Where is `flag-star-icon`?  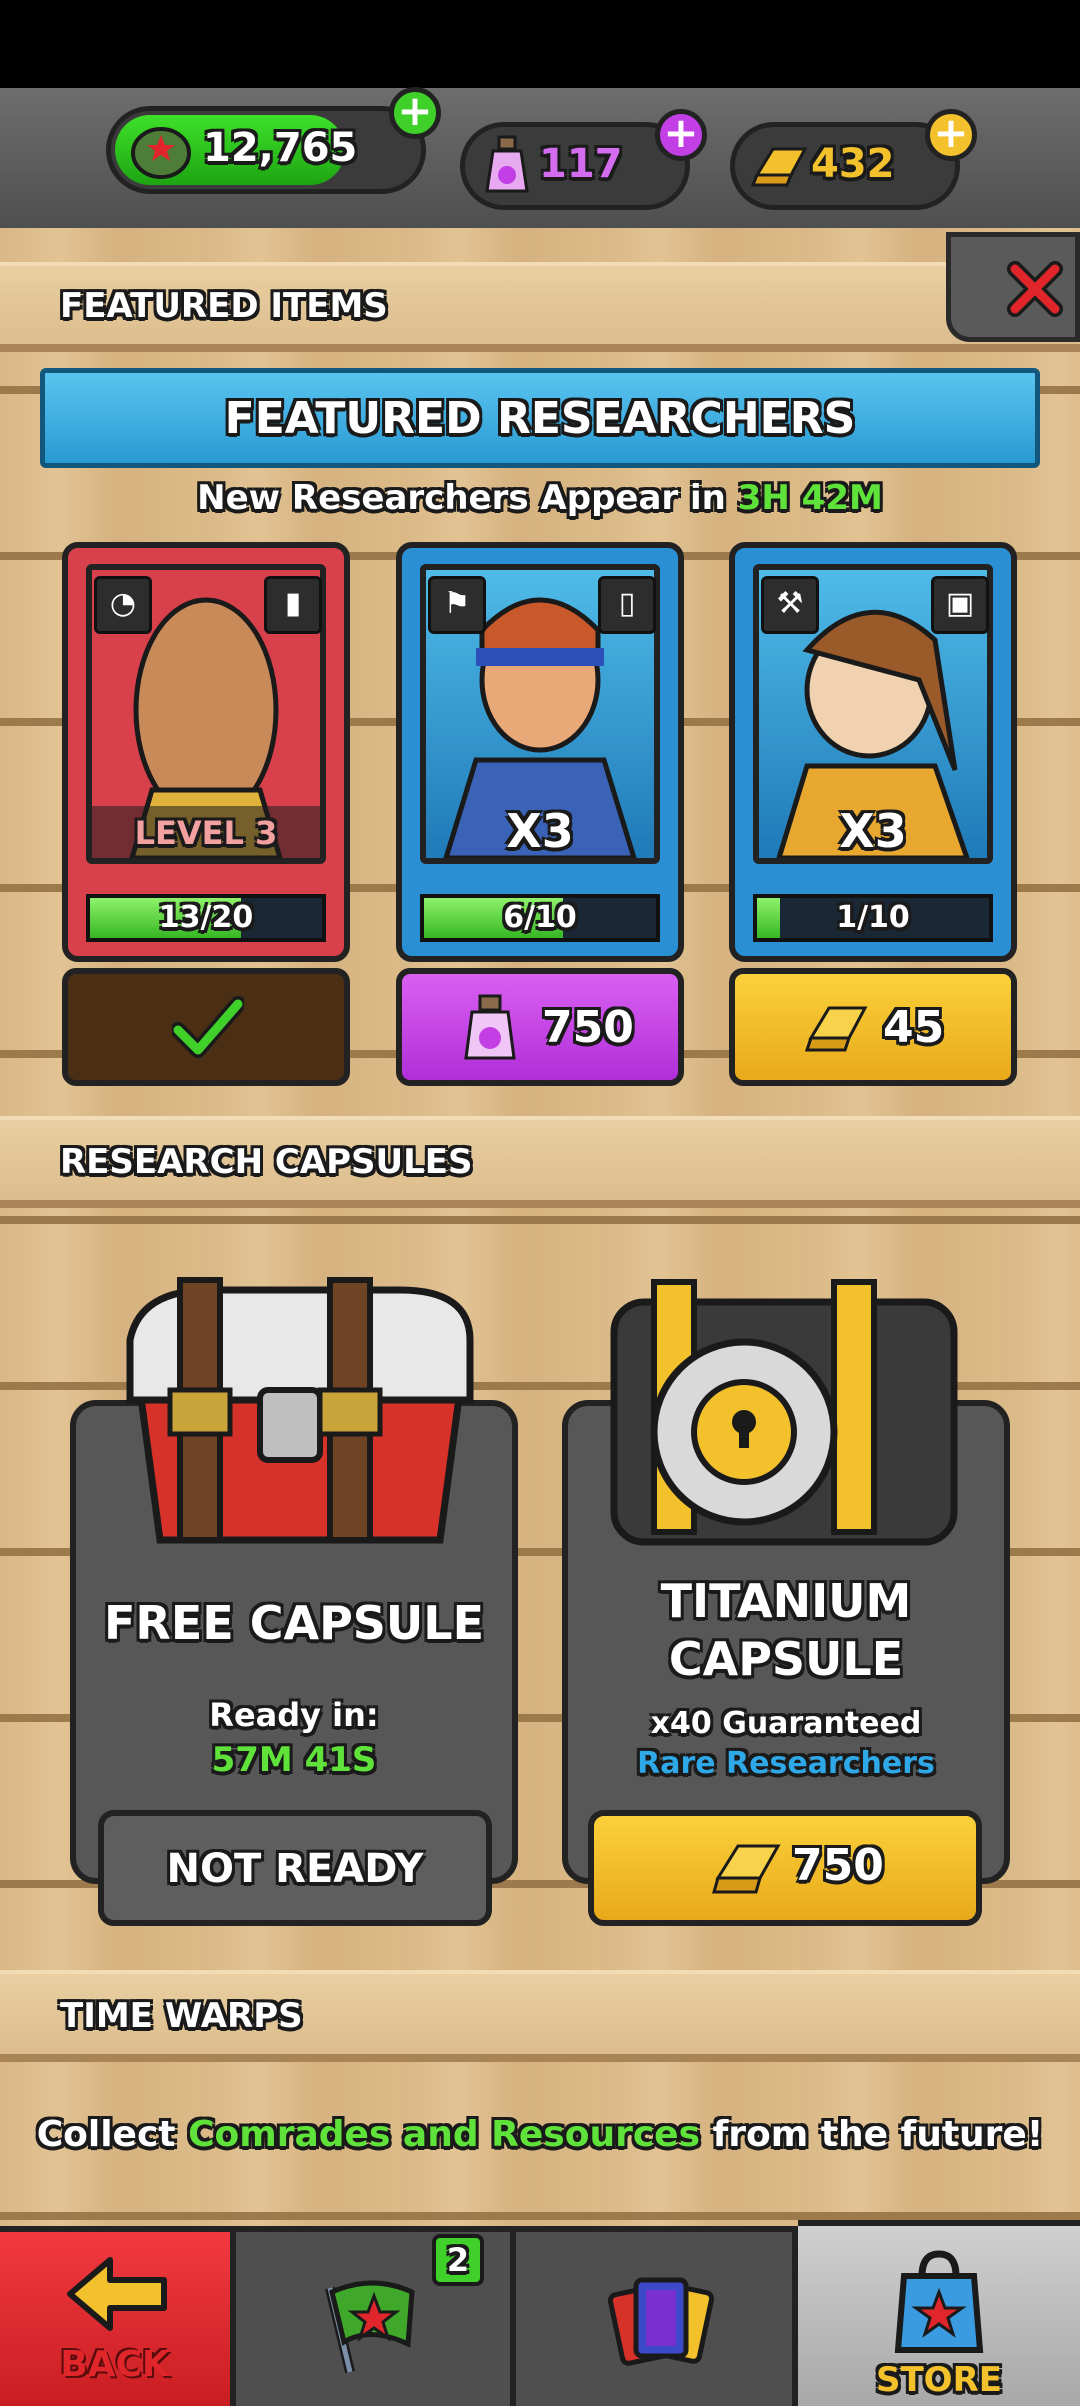
flag-star-icon is located at coordinates (370, 2327).